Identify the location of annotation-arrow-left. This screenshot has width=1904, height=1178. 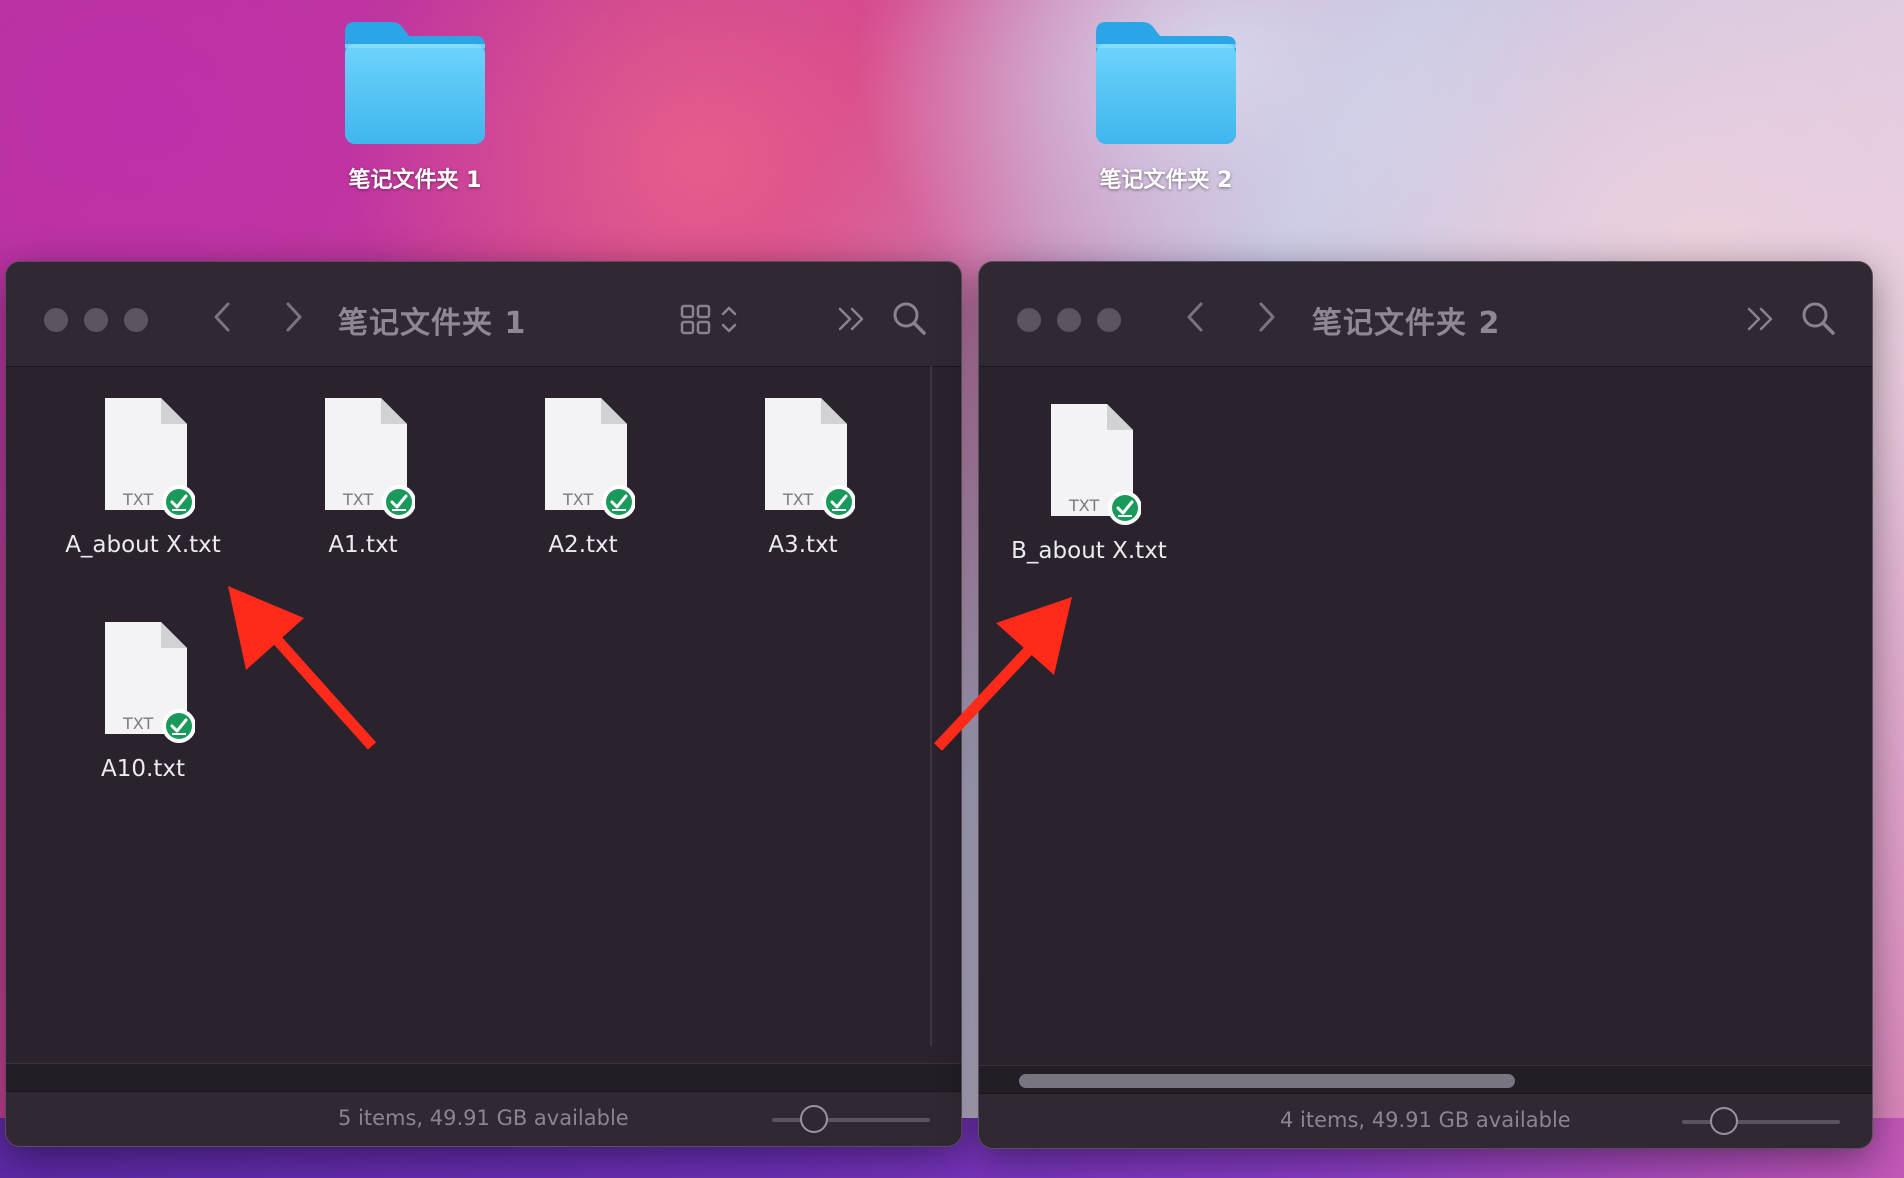
(302, 668).